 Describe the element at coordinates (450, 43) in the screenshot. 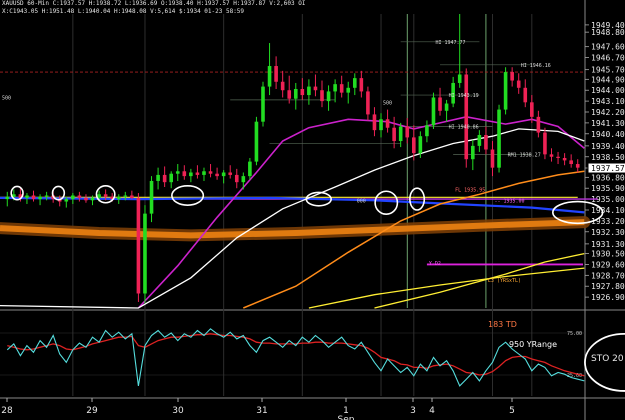

I see `annotation-label: HI 1947.77` at that location.